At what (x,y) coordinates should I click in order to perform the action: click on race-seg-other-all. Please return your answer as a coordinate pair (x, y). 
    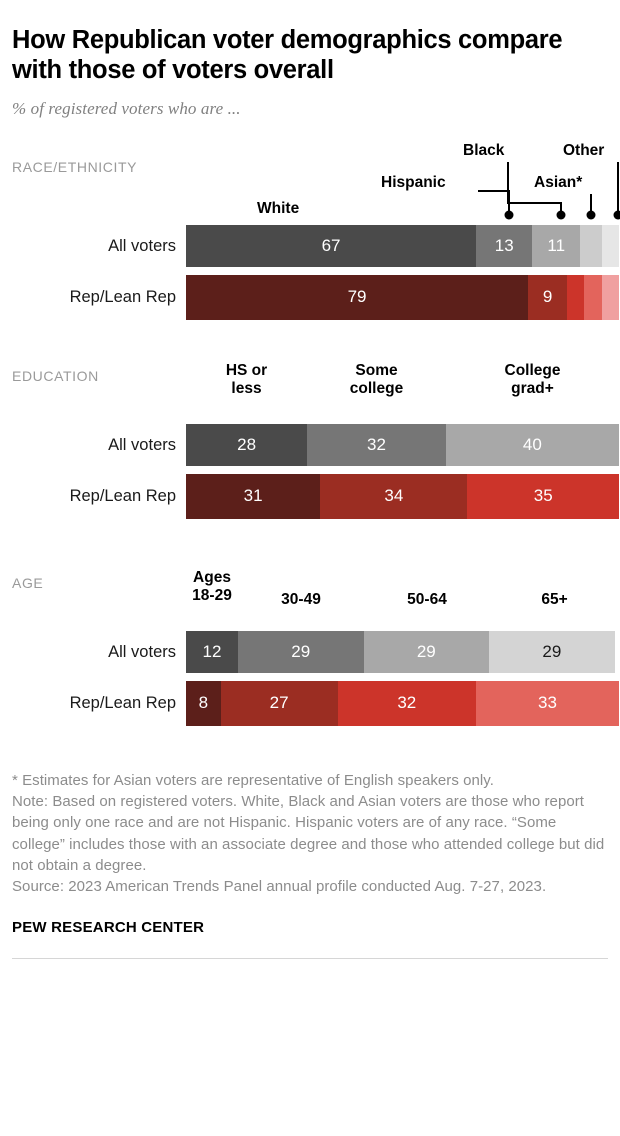
    Looking at the image, I should click on (610, 245).